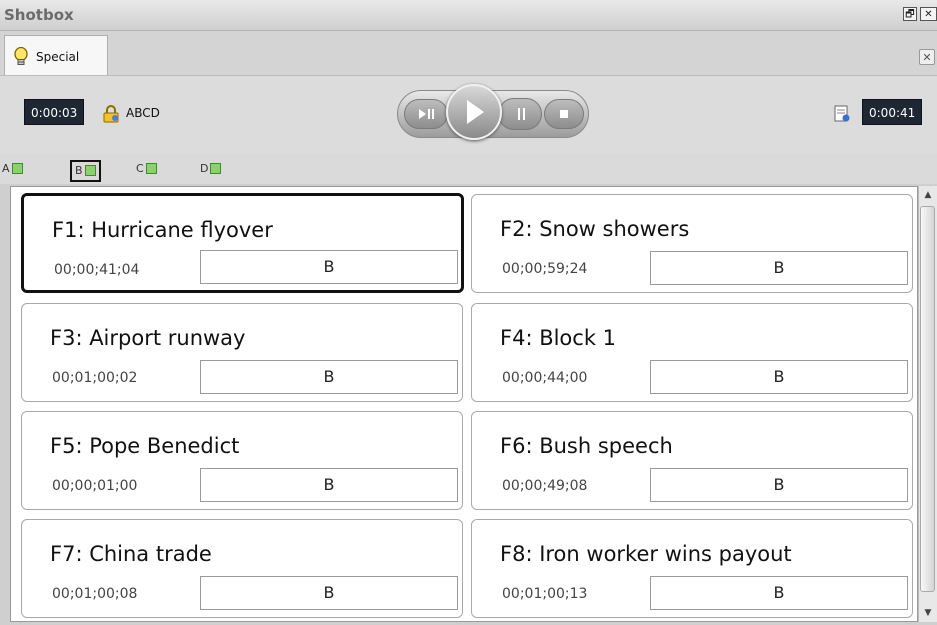 Image resolution: width=937 pixels, height=625 pixels. Describe the element at coordinates (54, 112) in the screenshot. I see `elapsed-time-display: 0:00:03` at that location.